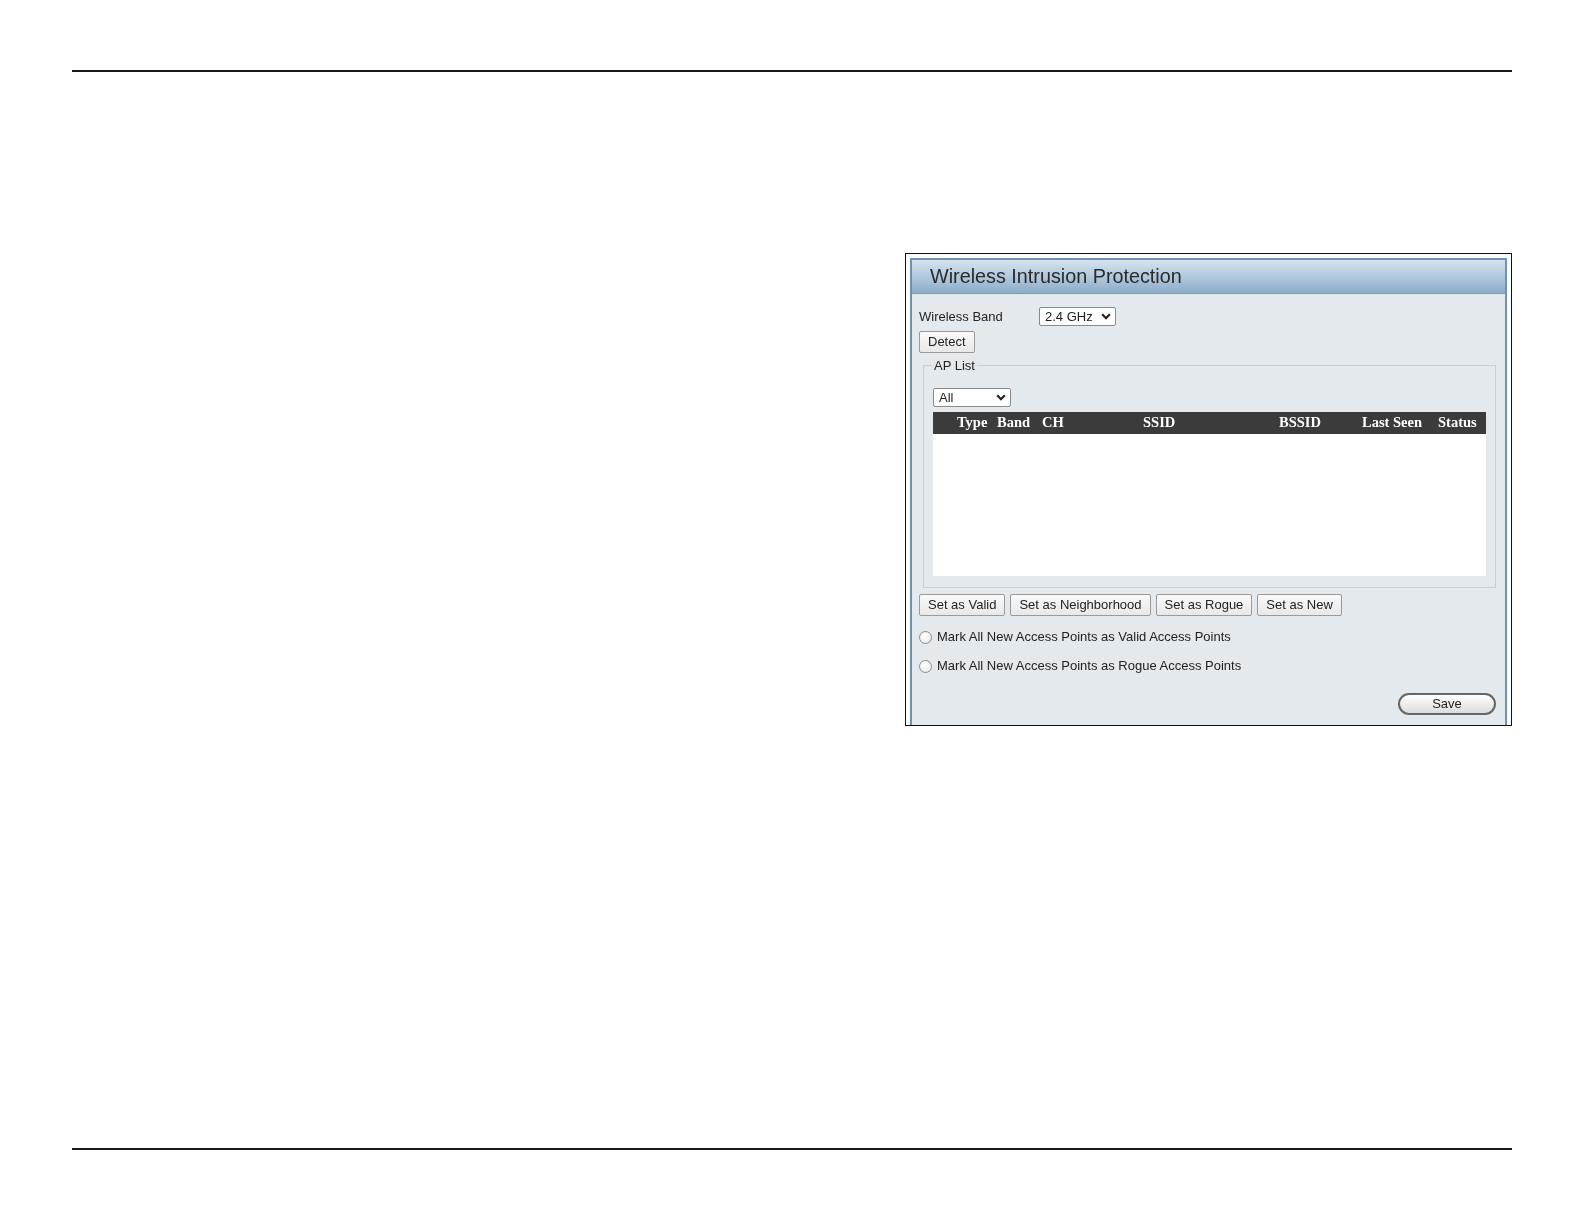 The image size is (1585, 1225). I want to click on group-legend: AP List, so click(954, 365).